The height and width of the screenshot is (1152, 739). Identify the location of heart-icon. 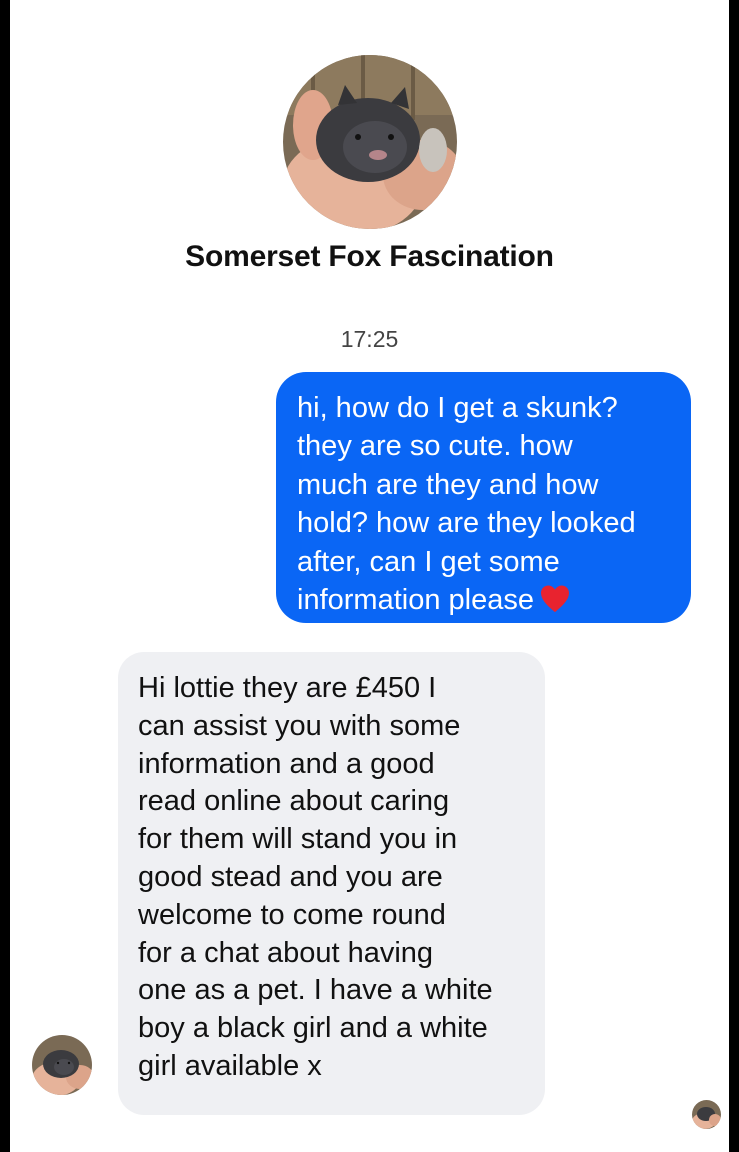
(554, 599).